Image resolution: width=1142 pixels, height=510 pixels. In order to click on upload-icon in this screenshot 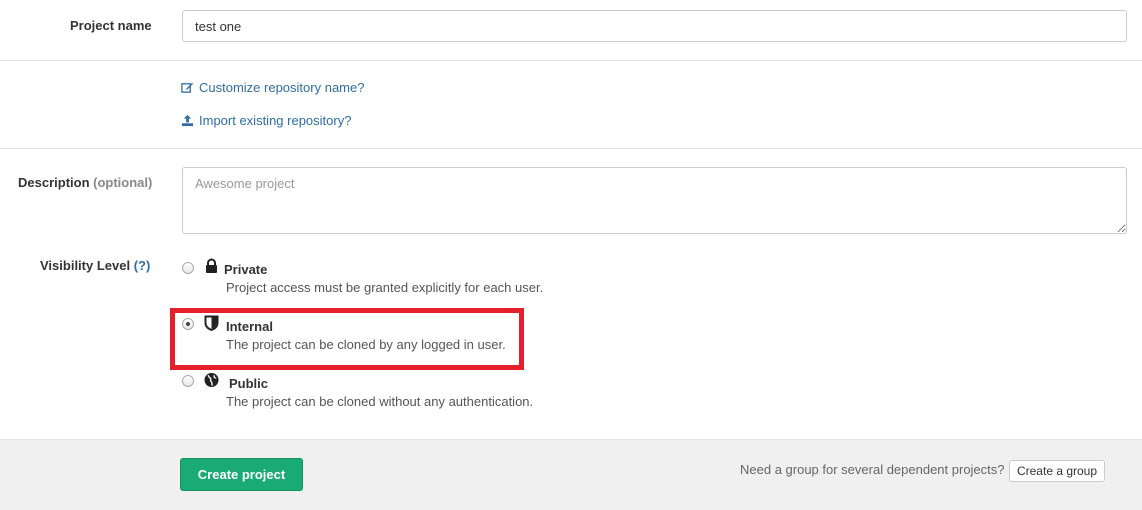, I will do `click(187, 120)`.